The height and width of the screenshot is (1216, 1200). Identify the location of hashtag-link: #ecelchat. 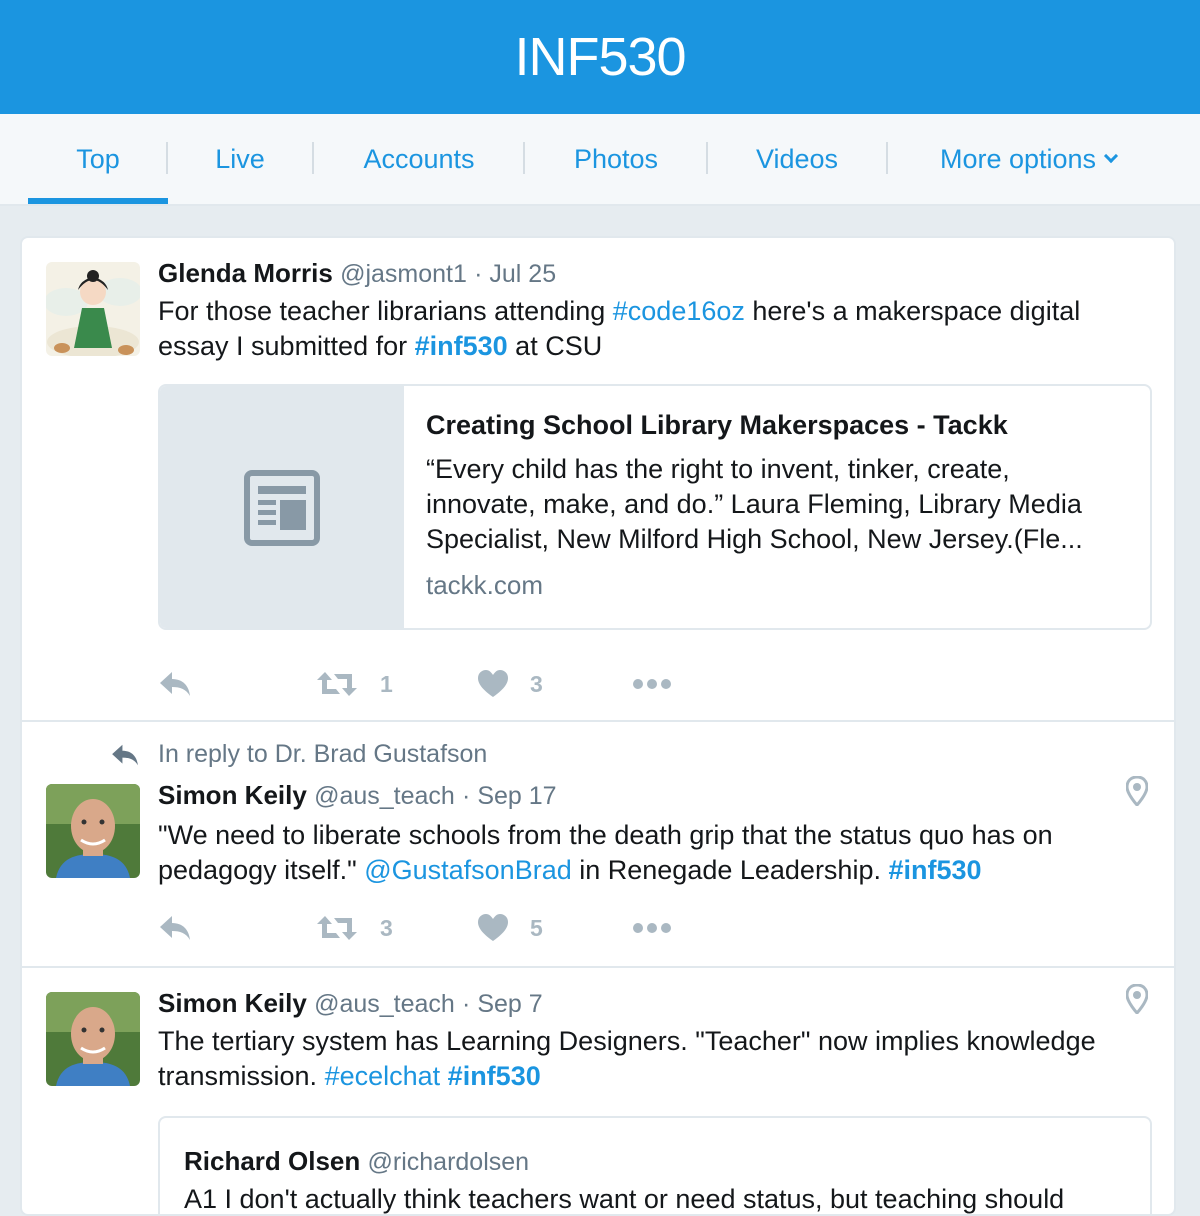
(383, 1076).